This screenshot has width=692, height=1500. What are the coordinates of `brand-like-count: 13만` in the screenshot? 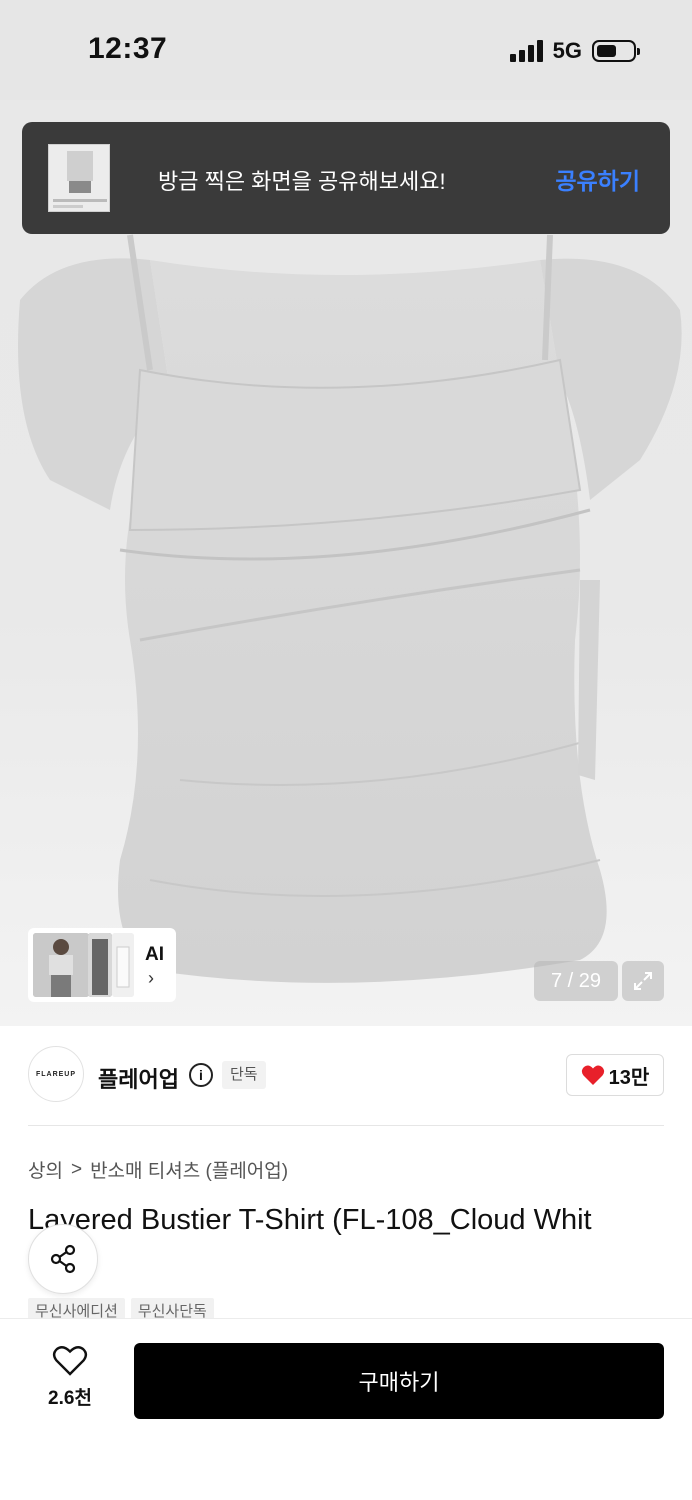 It's located at (629, 1077).